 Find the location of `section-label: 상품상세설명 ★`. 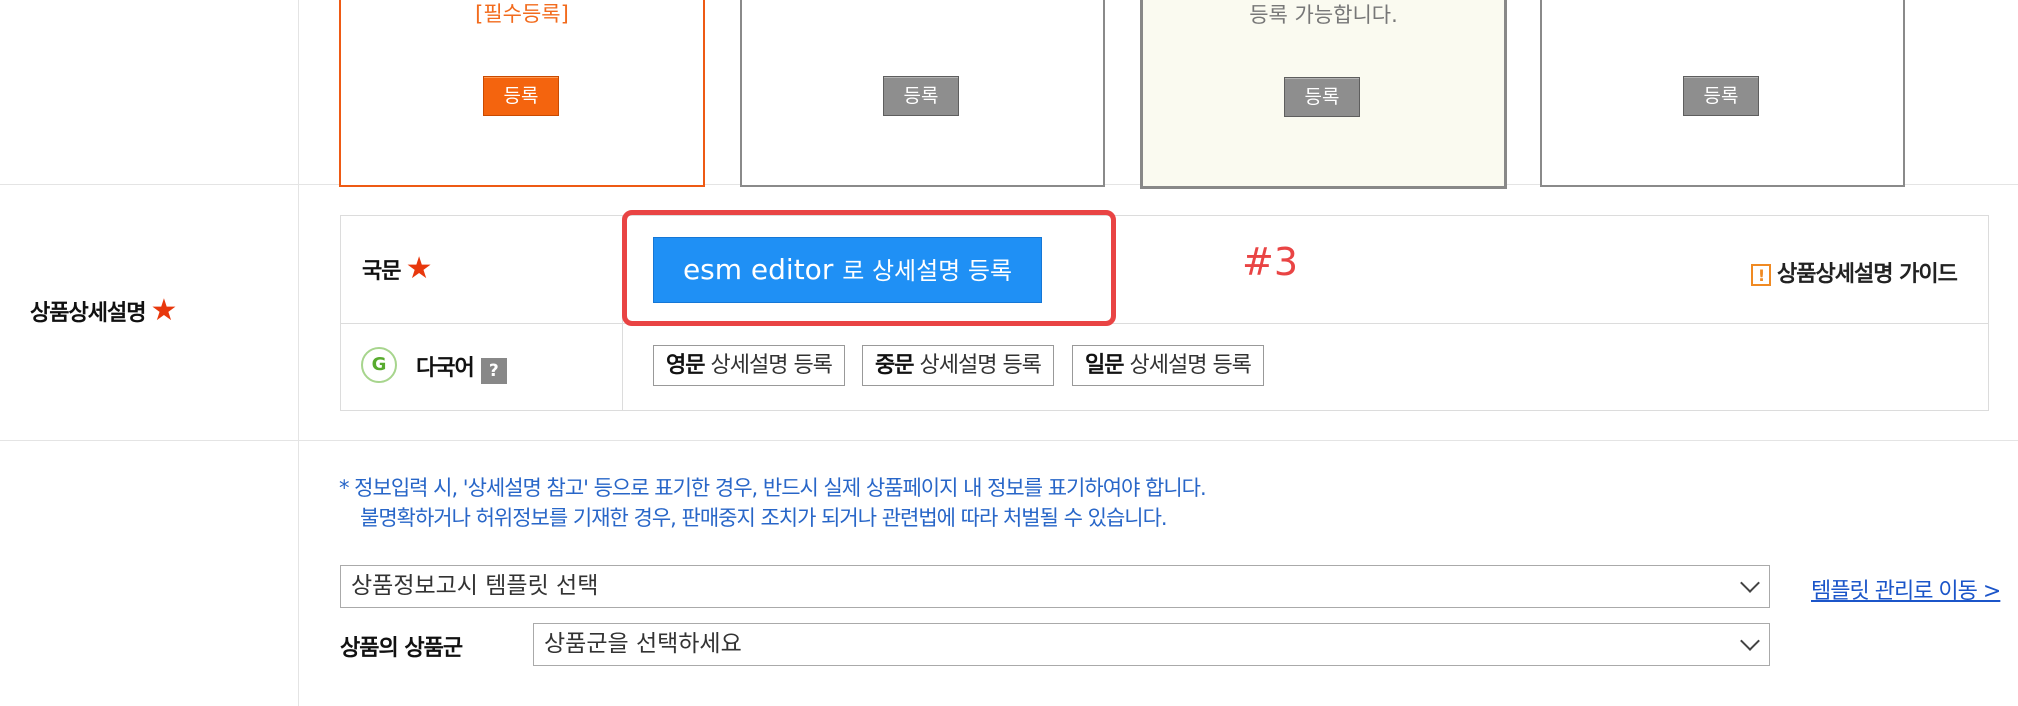

section-label: 상품상세설명 ★ is located at coordinates (103, 311).